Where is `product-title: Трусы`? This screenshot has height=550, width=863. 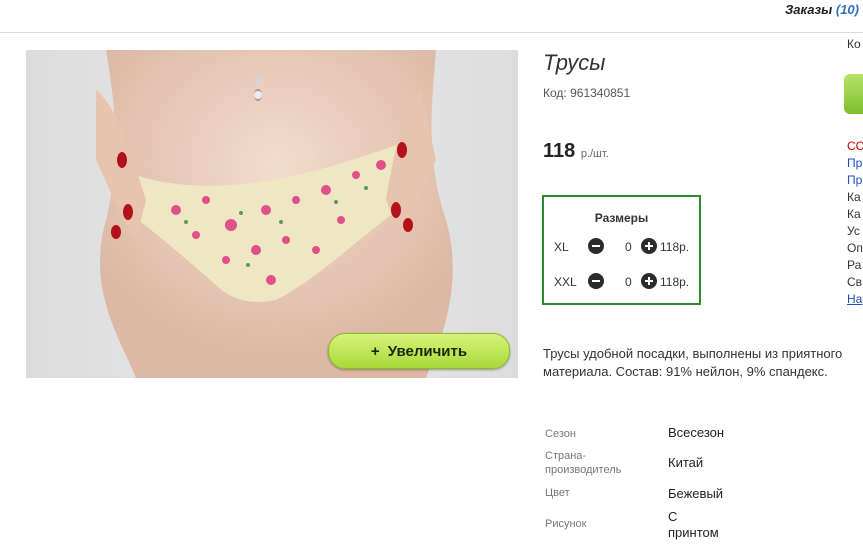
product-title: Трусы is located at coordinates (574, 62).